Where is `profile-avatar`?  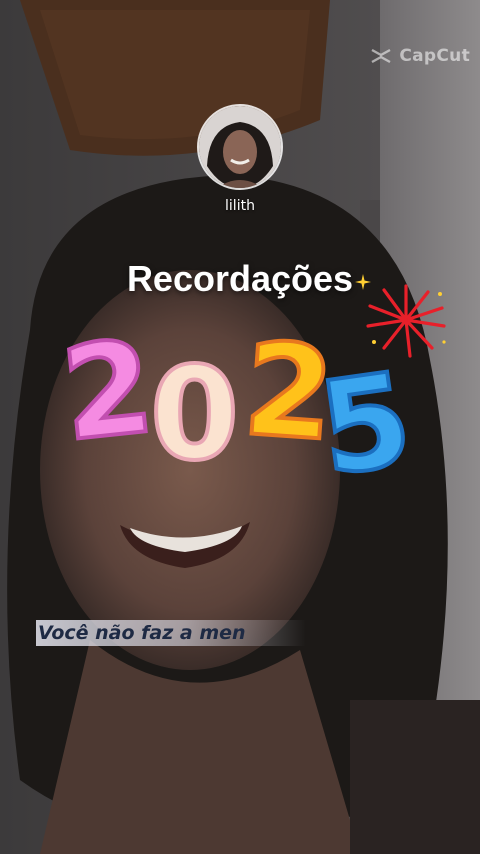
profile-avatar is located at coordinates (240, 147).